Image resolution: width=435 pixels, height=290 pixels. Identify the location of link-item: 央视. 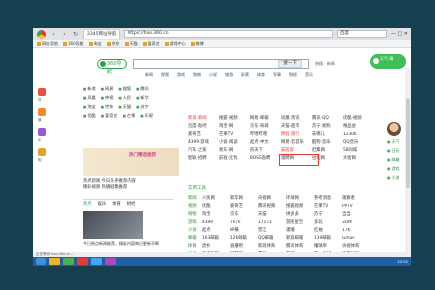
(107, 98).